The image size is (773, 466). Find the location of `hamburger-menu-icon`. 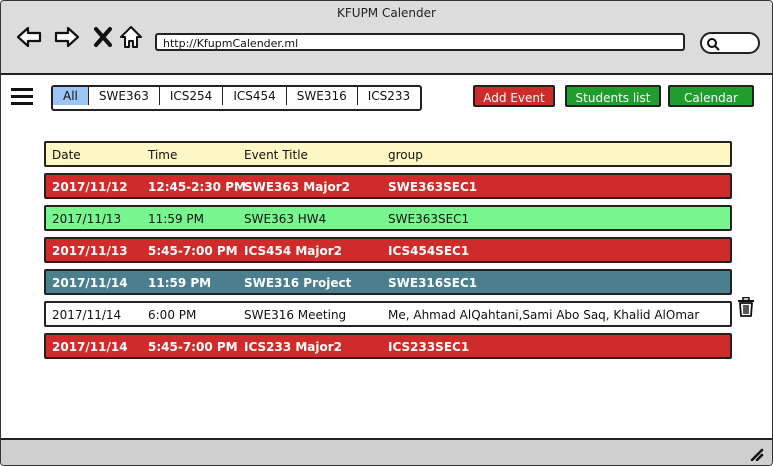

hamburger-menu-icon is located at coordinates (22, 96).